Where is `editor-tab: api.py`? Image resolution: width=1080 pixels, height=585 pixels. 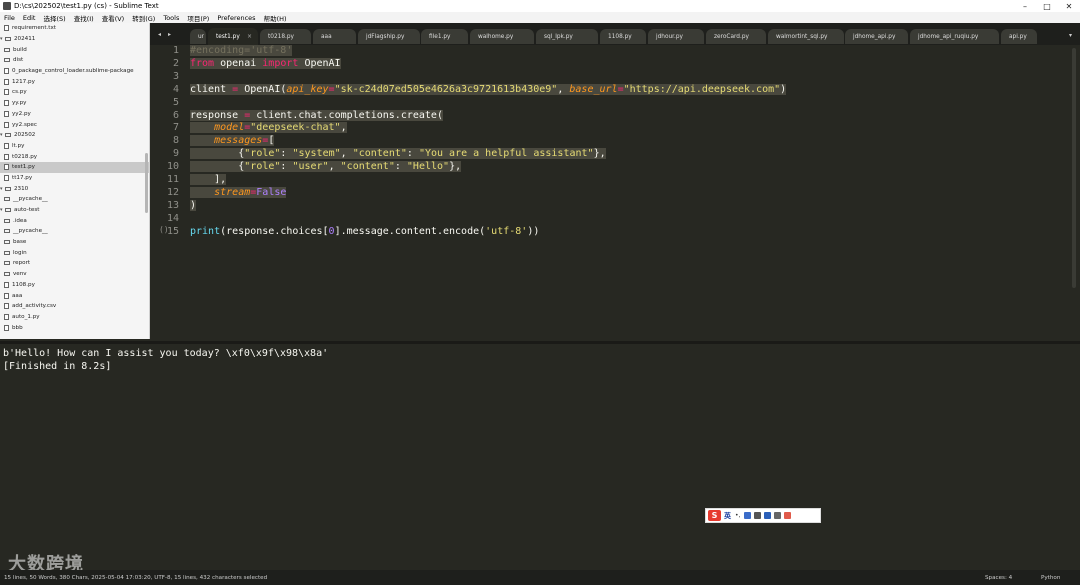
editor-tab: api.py is located at coordinates (1019, 36).